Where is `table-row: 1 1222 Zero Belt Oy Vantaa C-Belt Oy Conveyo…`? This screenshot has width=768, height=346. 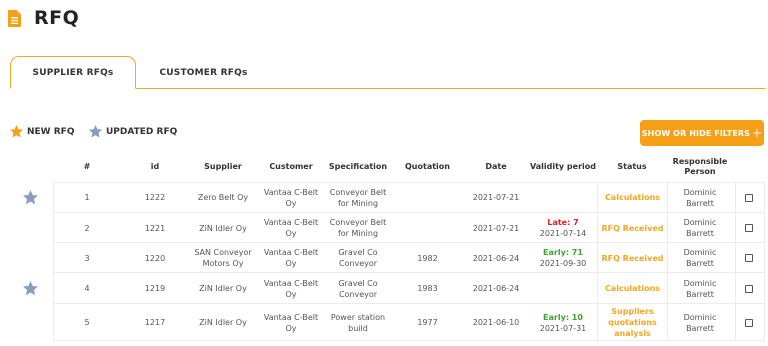 table-row: 1 1222 Zero Belt Oy Vantaa C-Belt Oy Conveyo… is located at coordinates (384, 197).